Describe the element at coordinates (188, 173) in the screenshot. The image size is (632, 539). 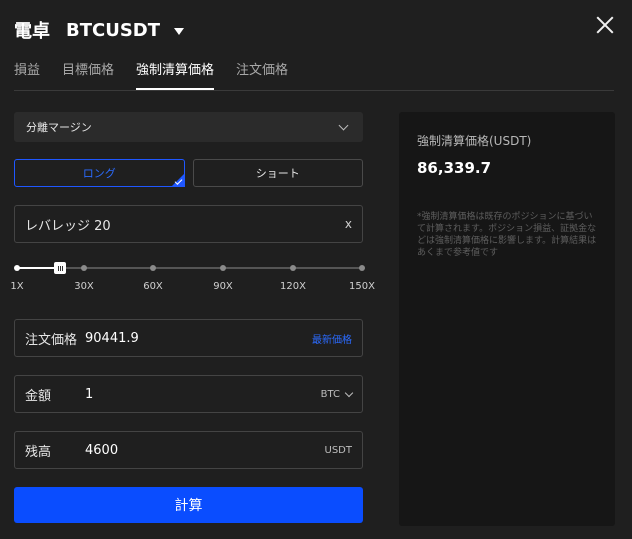
I see `position-side-toggle: ロング ショート` at that location.